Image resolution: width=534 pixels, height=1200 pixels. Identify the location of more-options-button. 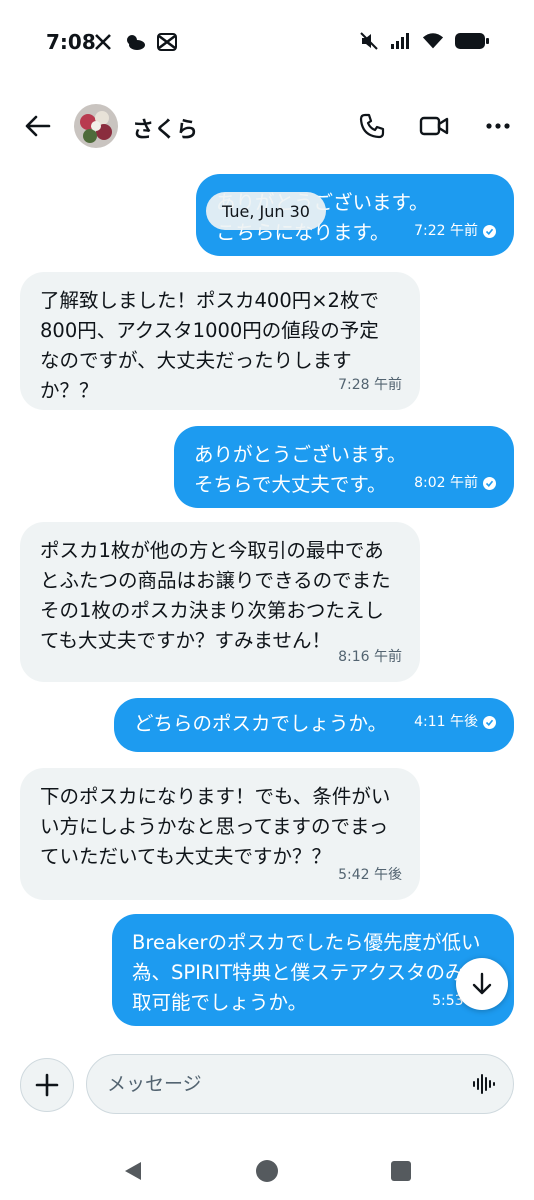
(498, 126).